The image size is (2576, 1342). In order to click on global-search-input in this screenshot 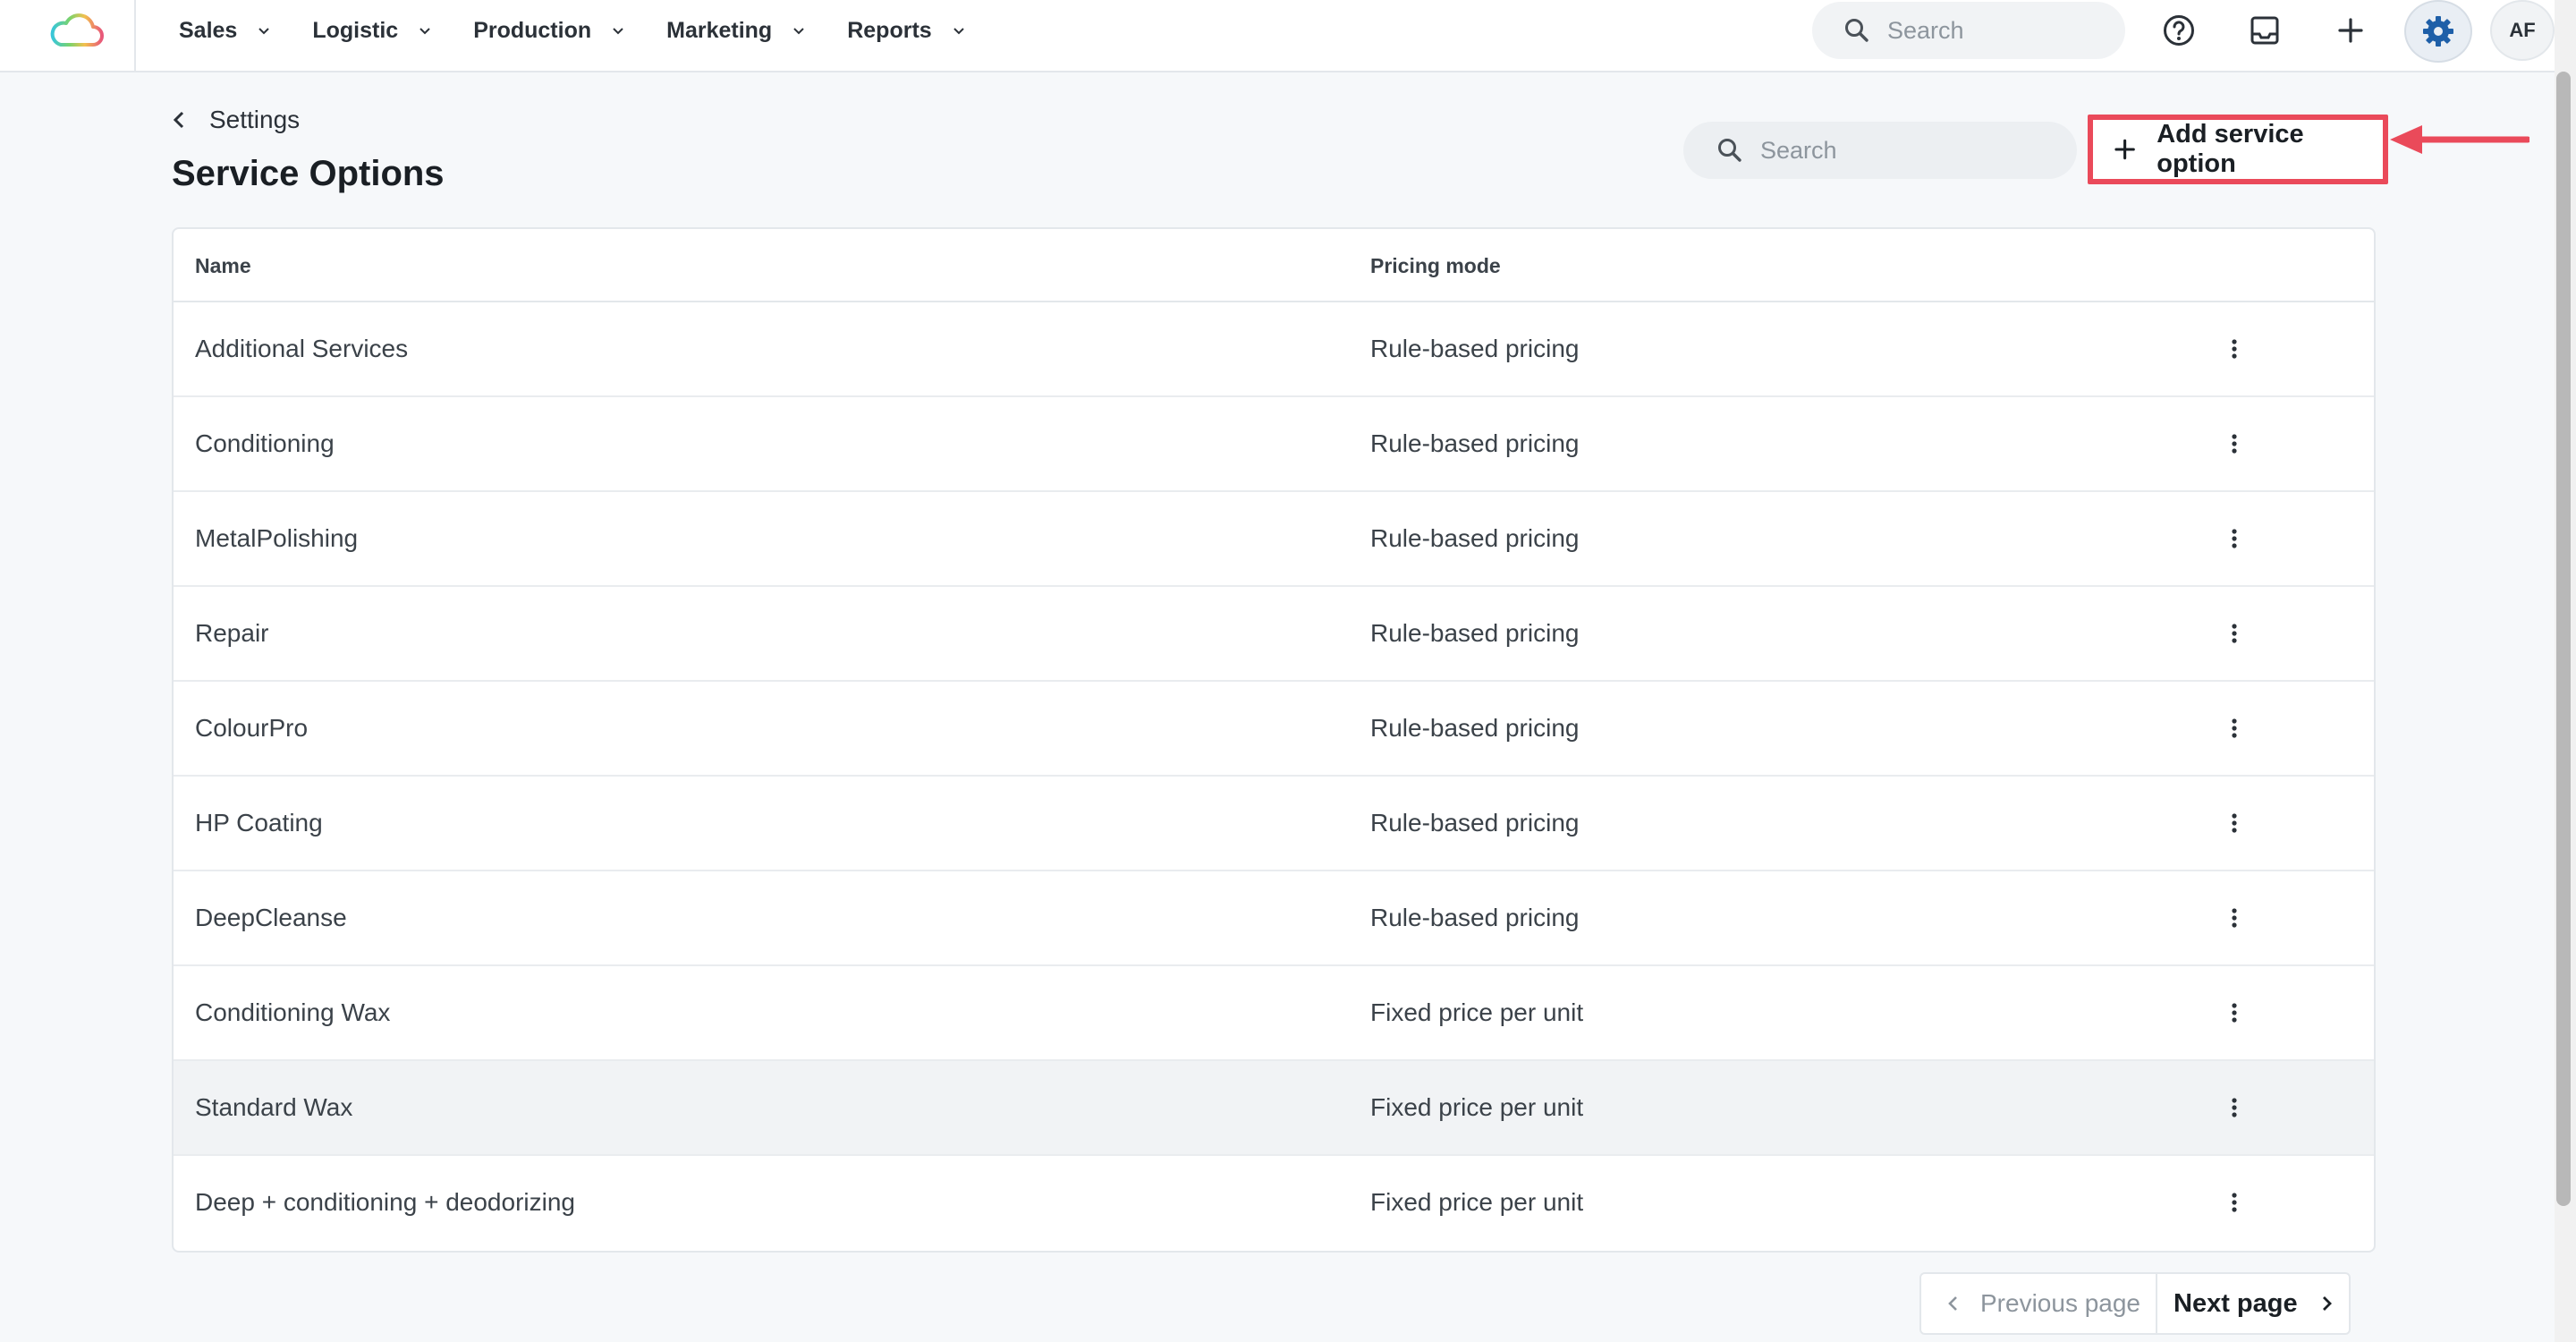, I will do `click(1999, 31)`.